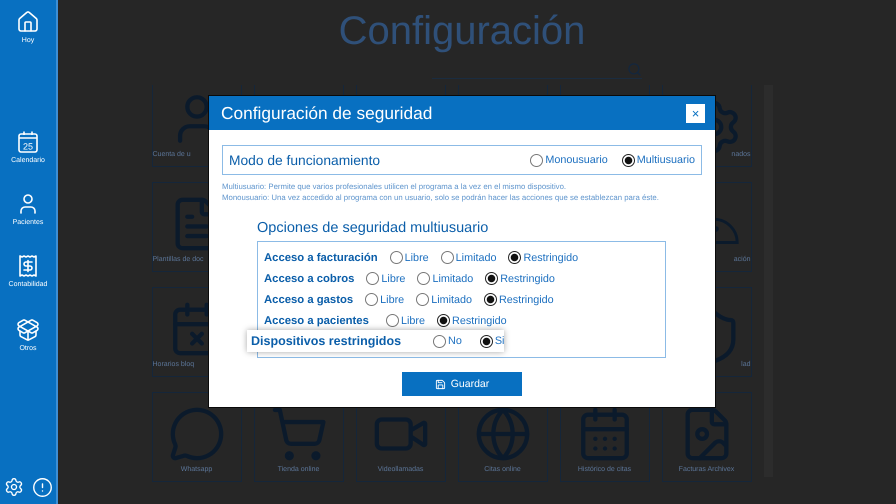  What do you see at coordinates (326, 341) in the screenshot?
I see `option-label: Dispositivos restringidos` at bounding box center [326, 341].